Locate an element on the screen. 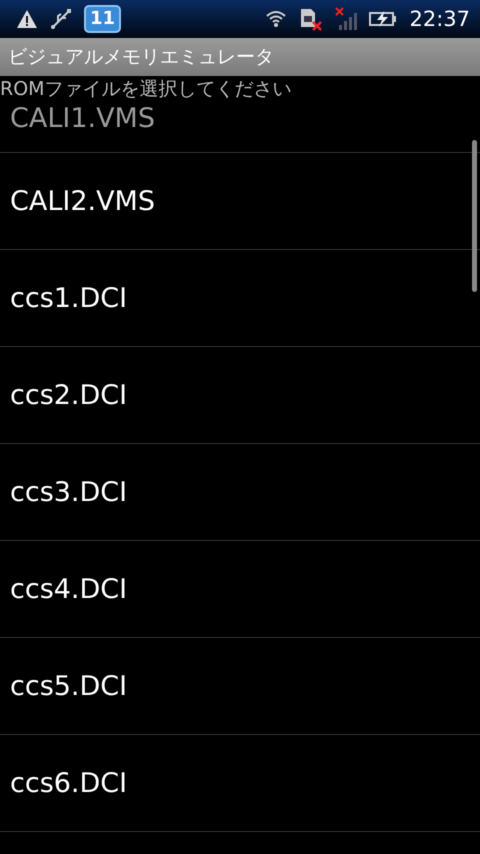 This screenshot has height=854, width=480. file-list-item: ccs3.DCI is located at coordinates (240, 492).